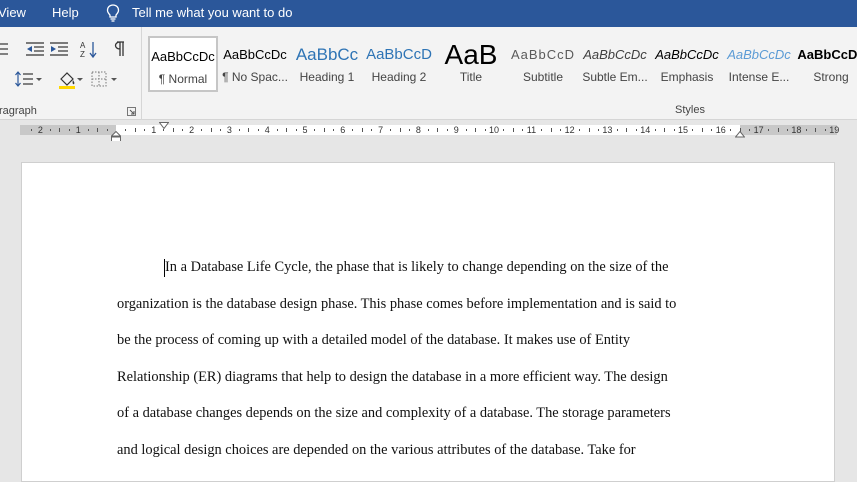 This screenshot has width=857, height=482. I want to click on style-name: Emphasis, so click(687, 77).